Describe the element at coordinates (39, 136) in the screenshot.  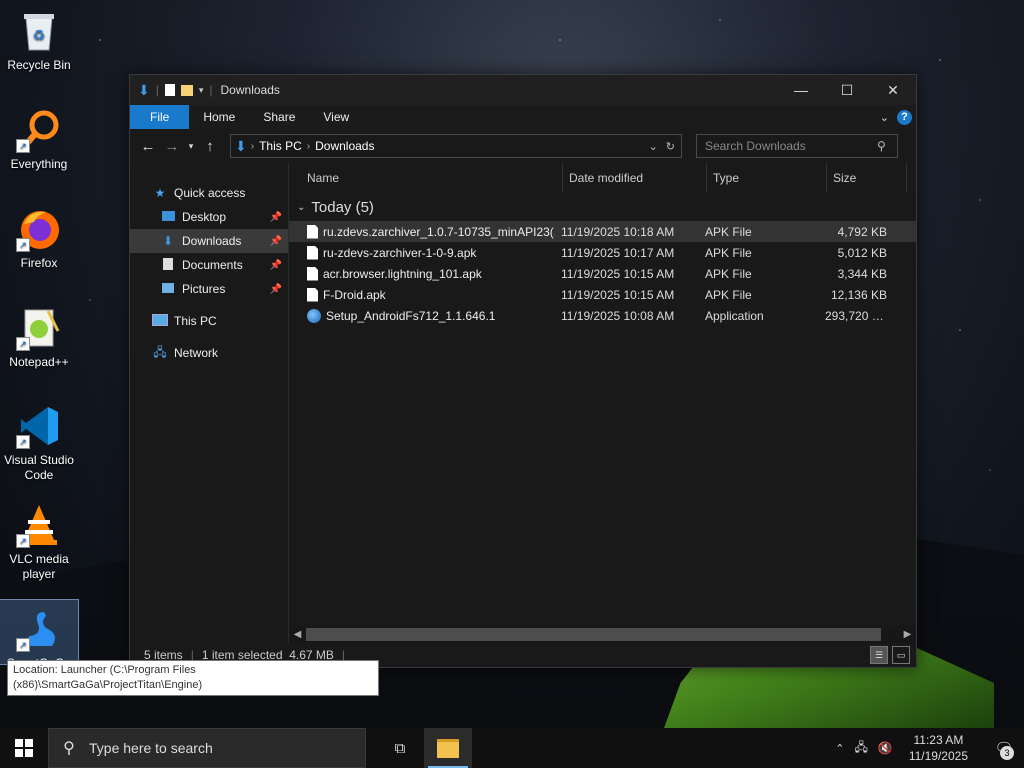
I see `desktop-icon-everything: ↗ Everything` at that location.